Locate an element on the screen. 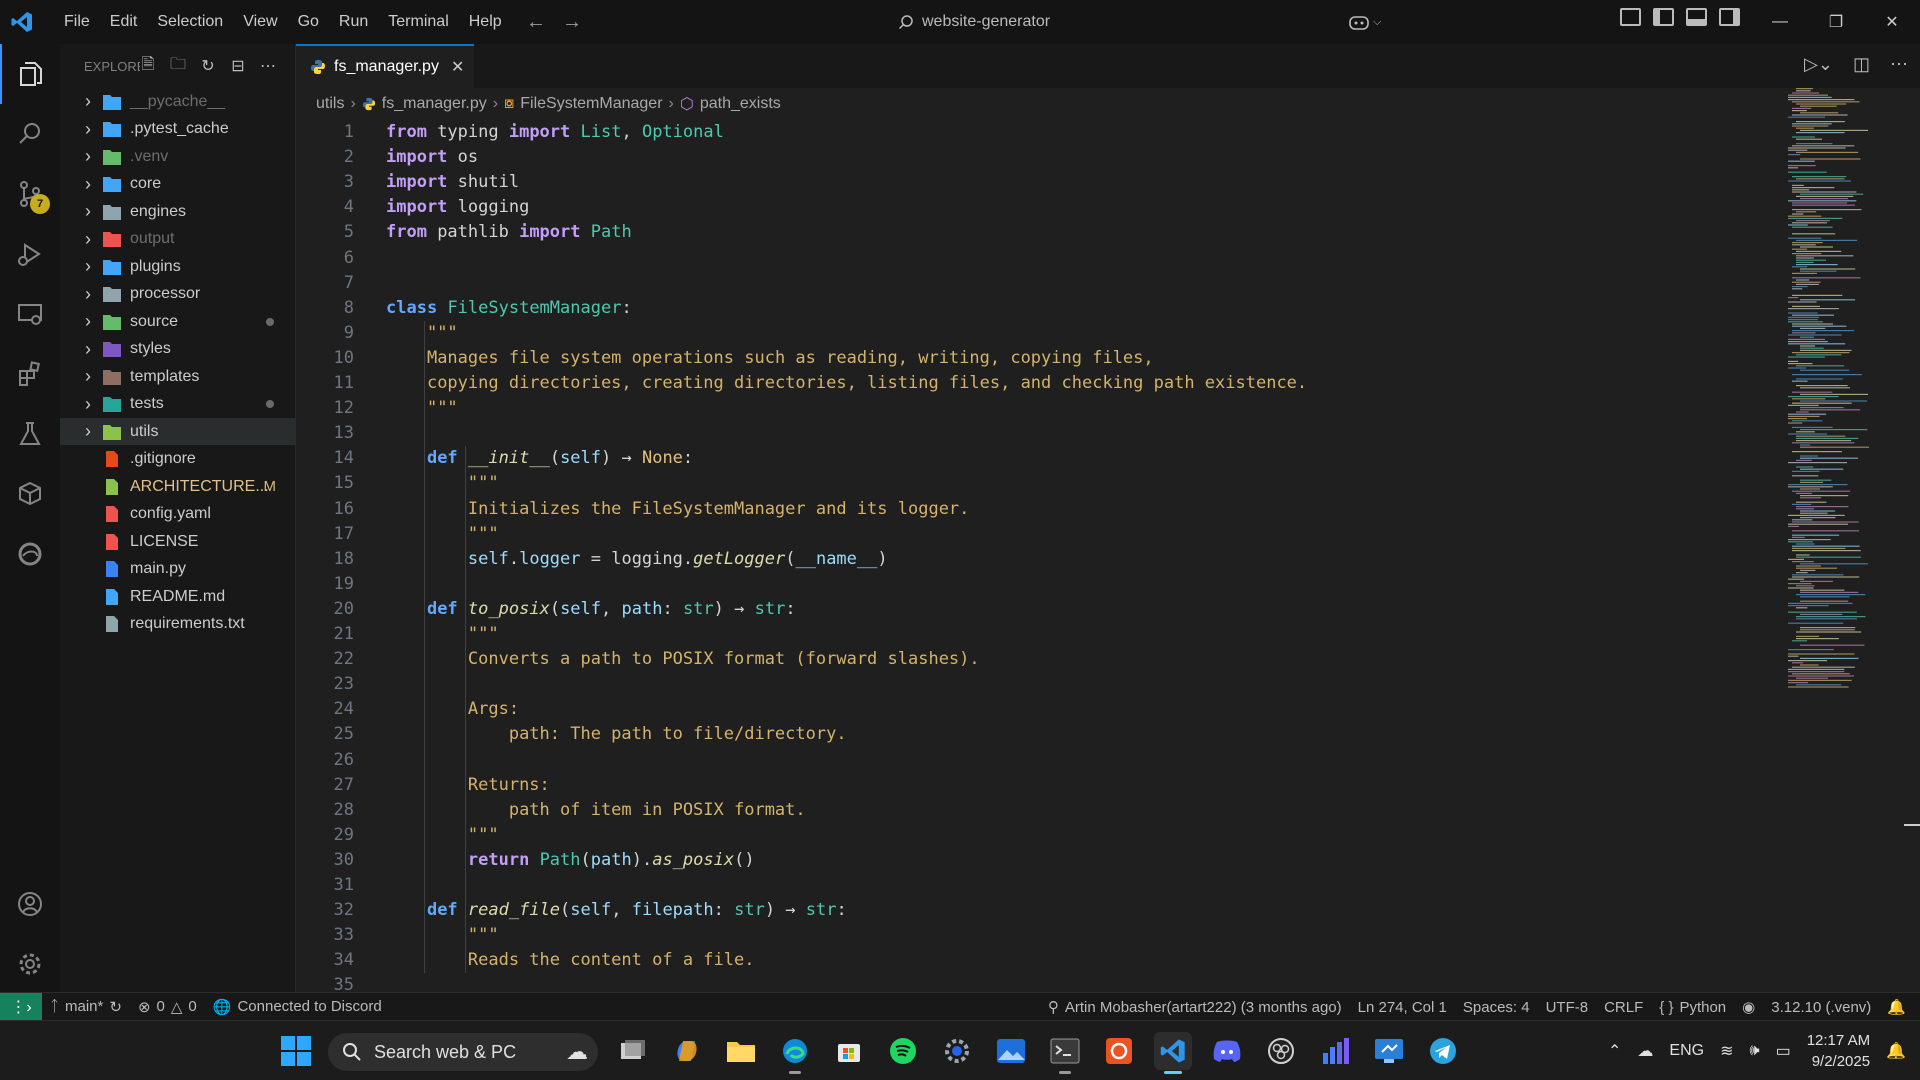  language-mode: { } Python is located at coordinates (1692, 1007).